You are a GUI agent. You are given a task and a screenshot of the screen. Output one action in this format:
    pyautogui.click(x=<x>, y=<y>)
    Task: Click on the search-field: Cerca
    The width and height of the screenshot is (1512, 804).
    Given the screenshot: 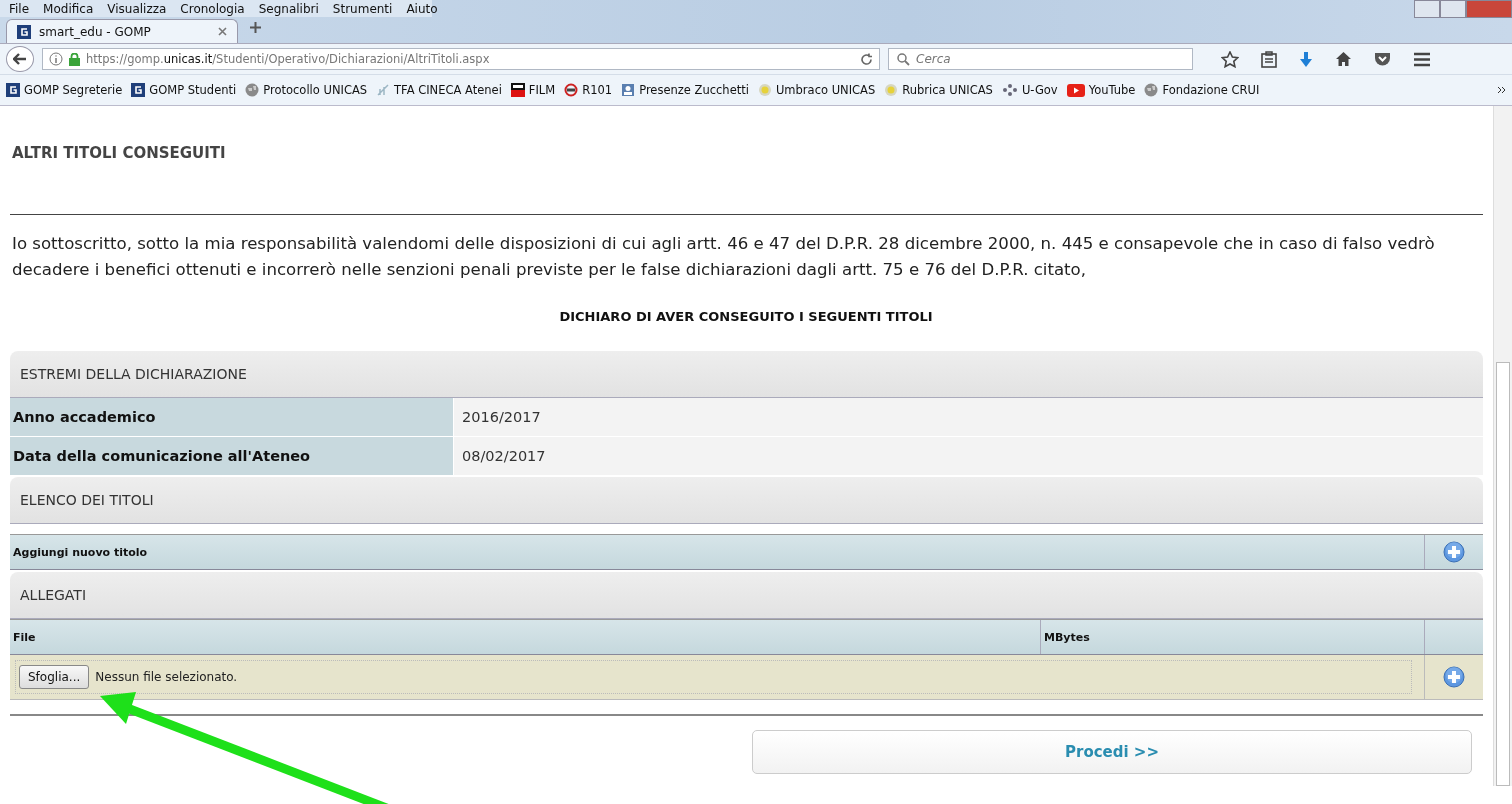 What is the action you would take?
    pyautogui.click(x=1041, y=59)
    